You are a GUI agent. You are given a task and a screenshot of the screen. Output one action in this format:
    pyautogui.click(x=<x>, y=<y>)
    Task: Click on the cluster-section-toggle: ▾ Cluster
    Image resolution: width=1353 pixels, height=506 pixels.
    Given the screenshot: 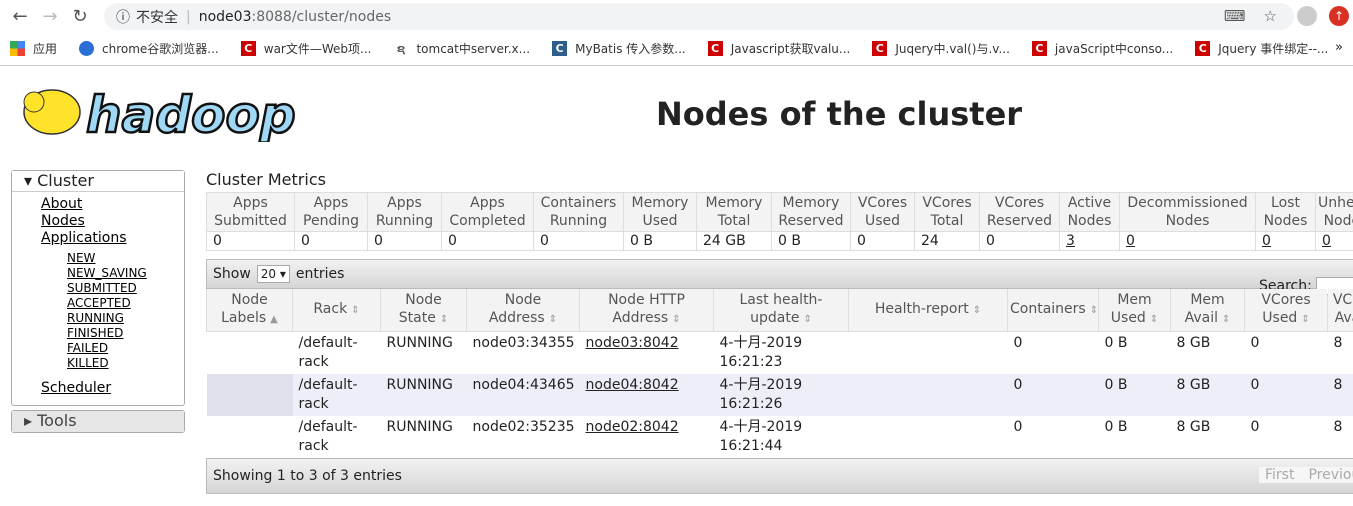 What is the action you would take?
    pyautogui.click(x=98, y=181)
    